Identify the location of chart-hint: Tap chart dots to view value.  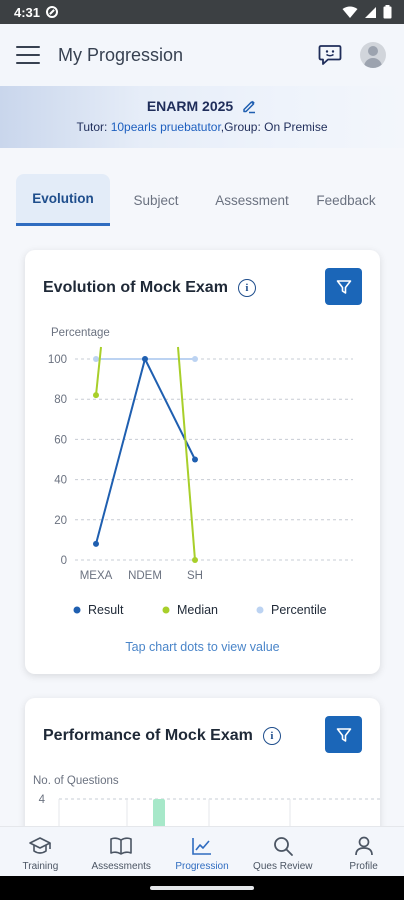
(202, 647).